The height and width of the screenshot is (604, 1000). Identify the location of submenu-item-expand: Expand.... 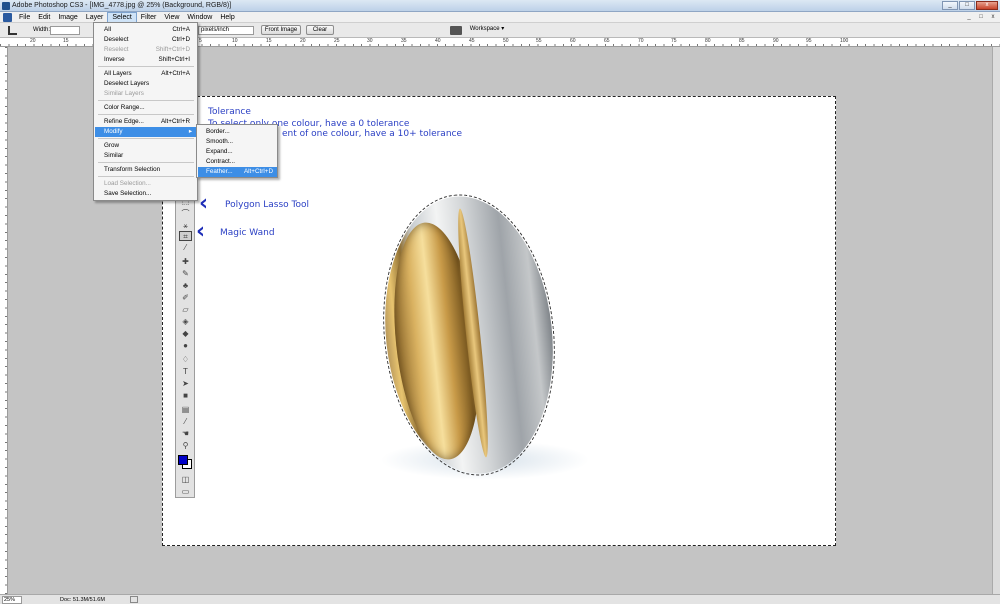
(237, 152).